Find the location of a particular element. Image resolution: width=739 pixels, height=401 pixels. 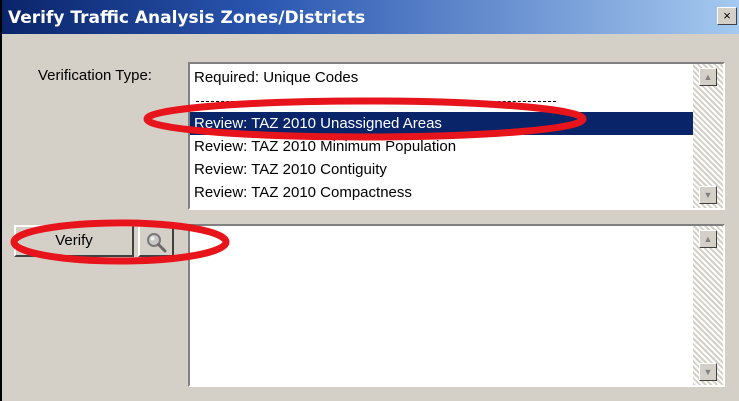

list-item-unassigned-areas: Review: TAZ 2010 Unassigned Areas is located at coordinates (443, 123).